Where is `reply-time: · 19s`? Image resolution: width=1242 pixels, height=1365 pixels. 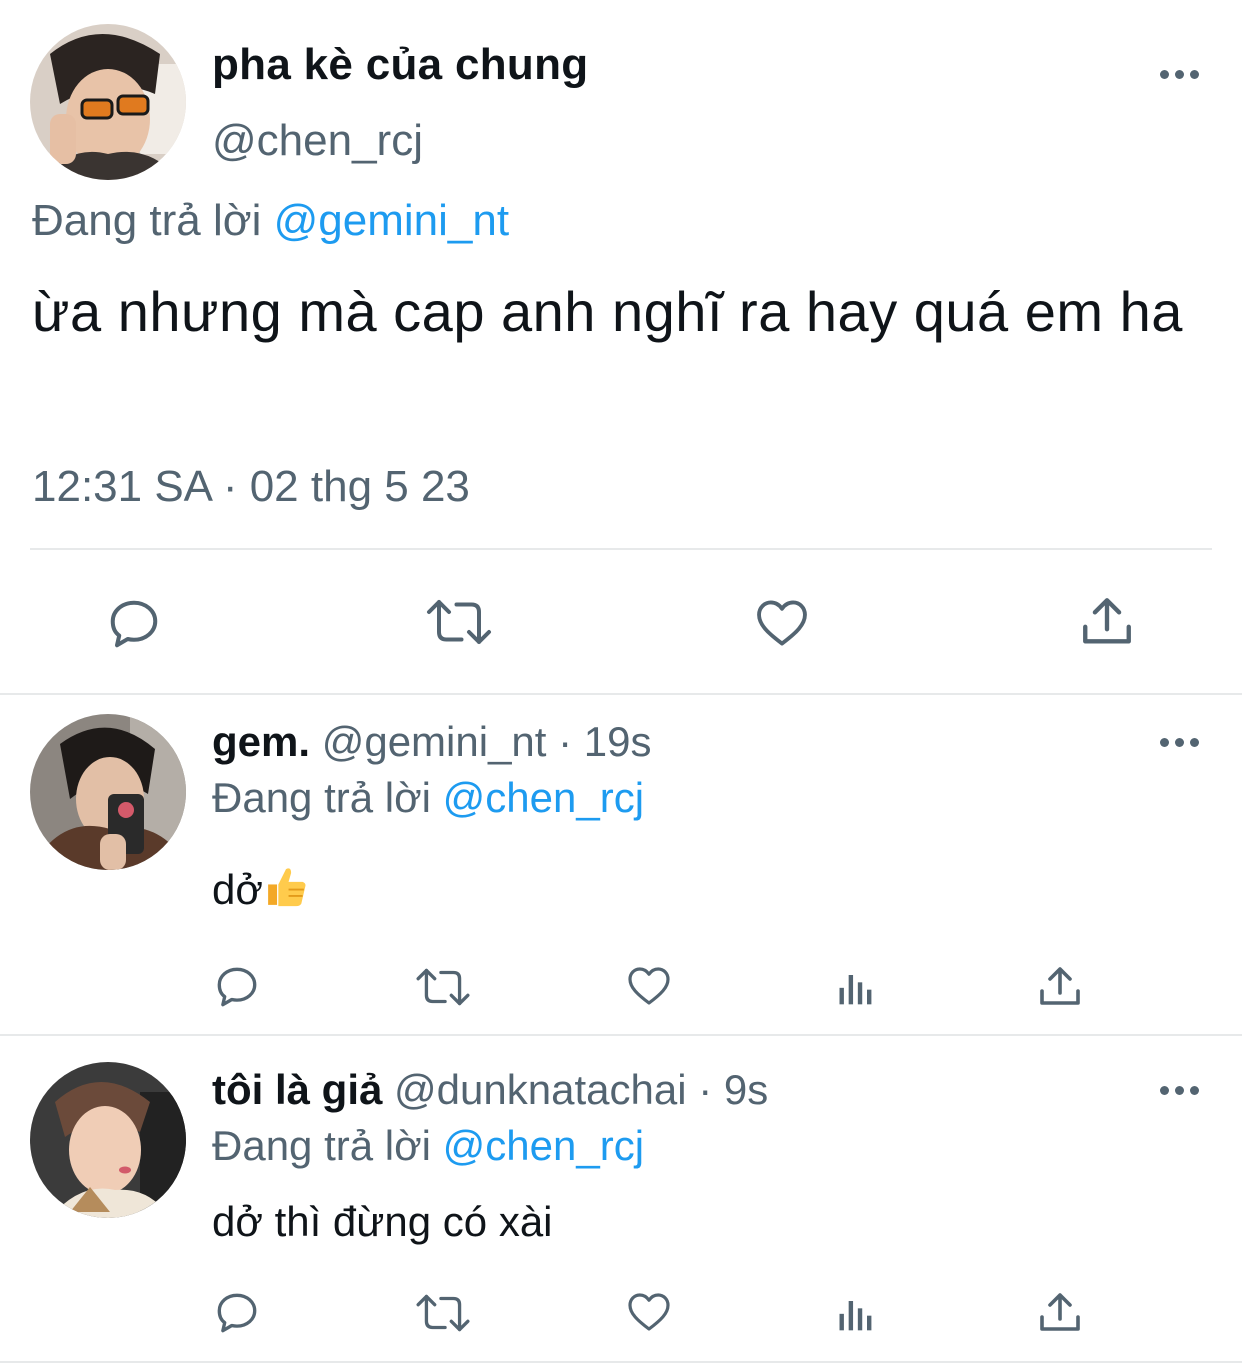
reply-time: · 19s is located at coordinates (604, 741).